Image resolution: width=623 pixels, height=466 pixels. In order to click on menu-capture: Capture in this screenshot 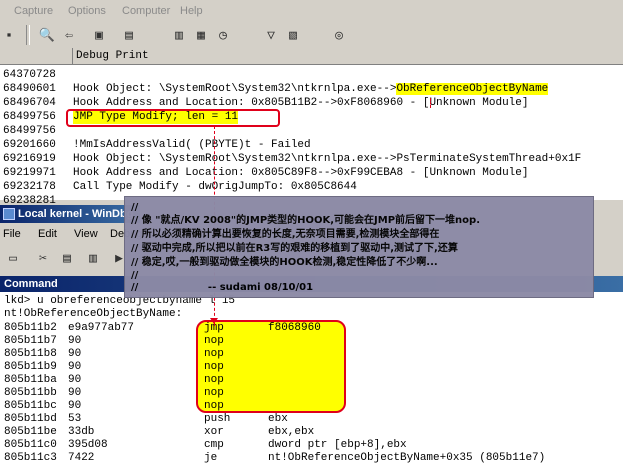, I will do `click(33, 11)`.